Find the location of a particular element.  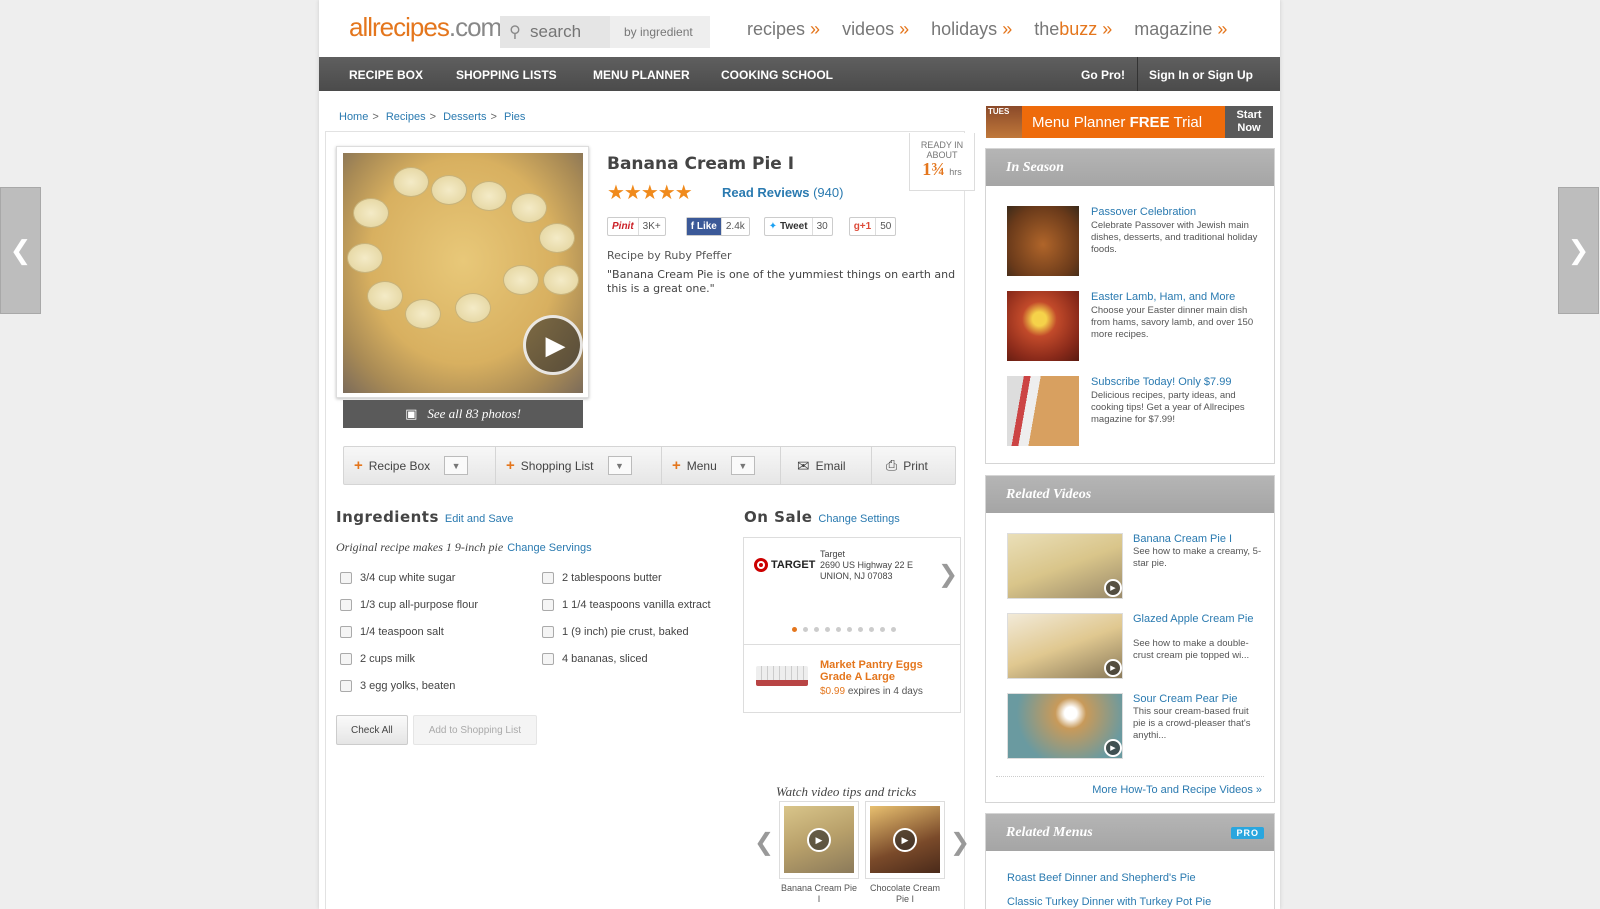

change-settings-link: Change Settings is located at coordinates (858, 519).